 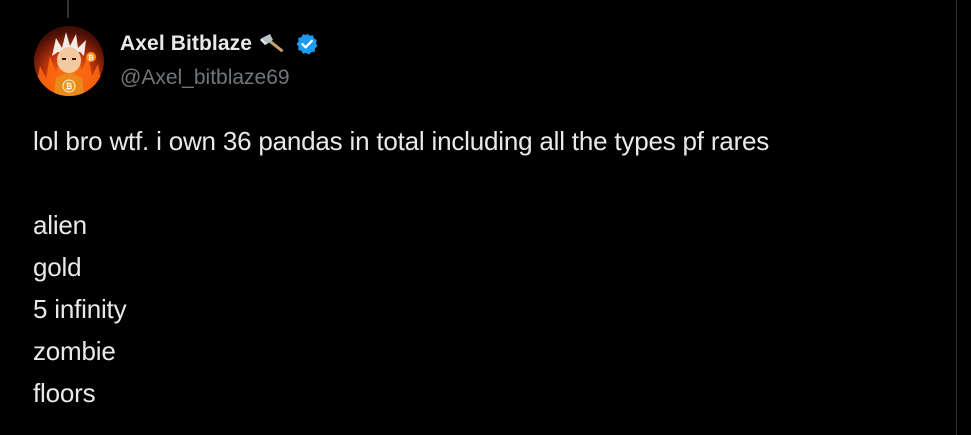 What do you see at coordinates (488, 183) in the screenshot?
I see `tweet-line` at bounding box center [488, 183].